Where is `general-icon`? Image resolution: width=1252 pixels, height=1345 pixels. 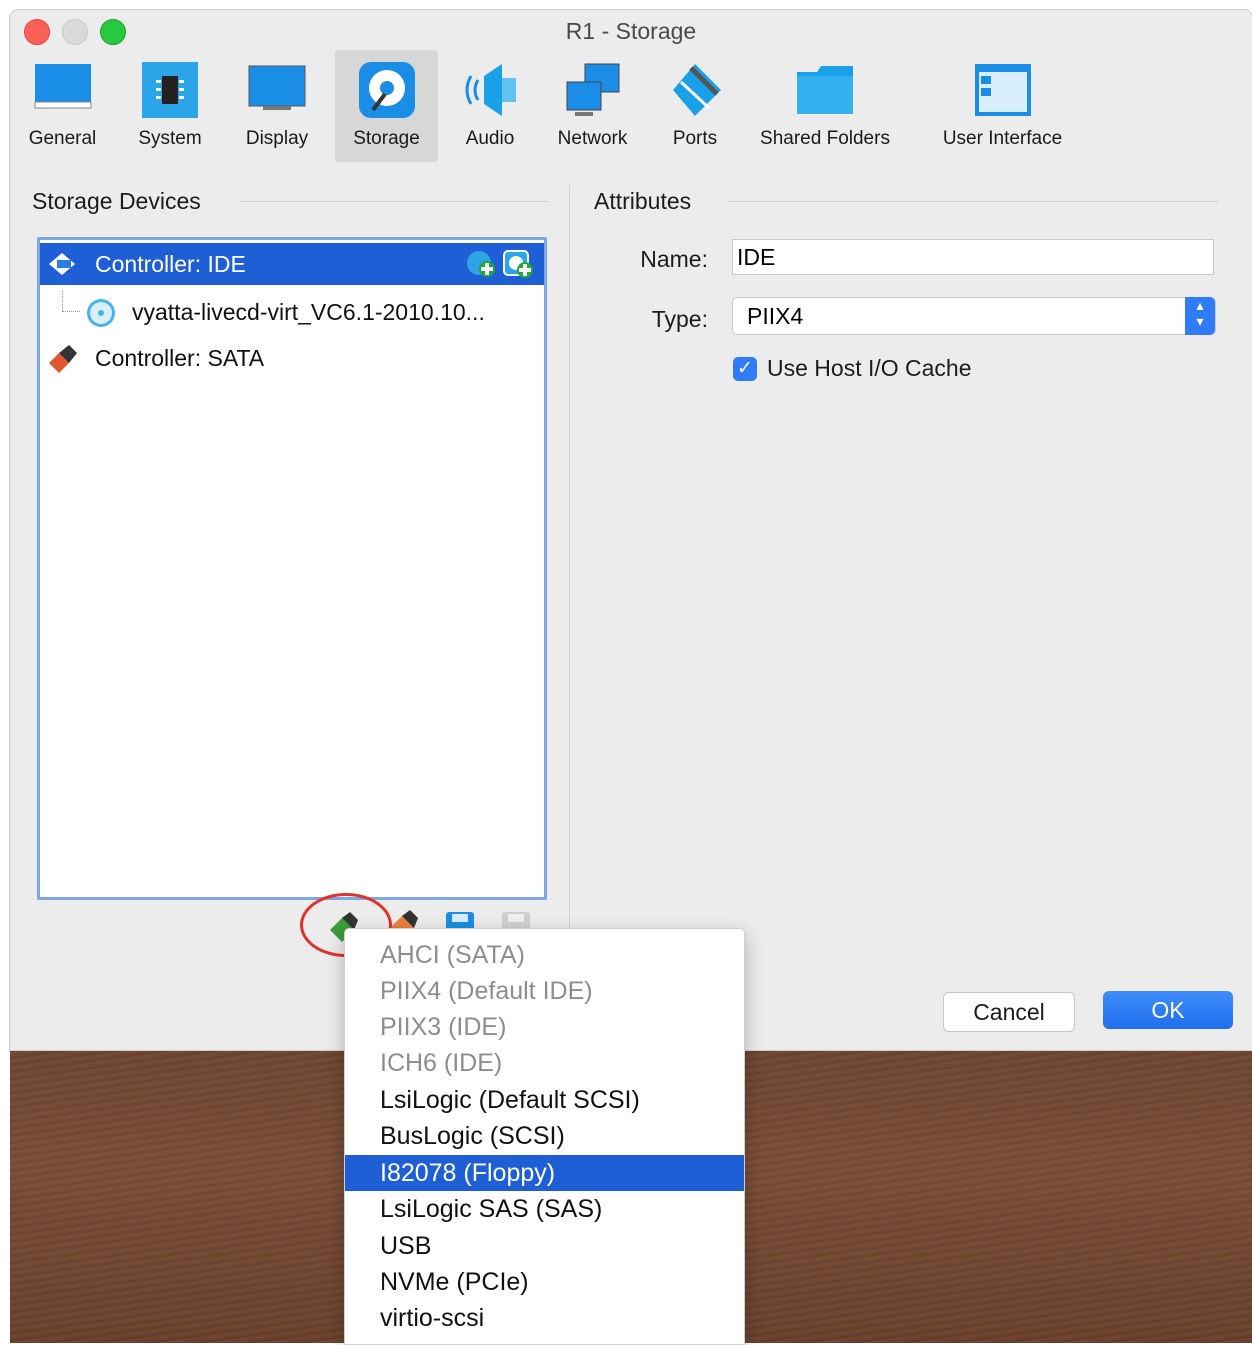
general-icon is located at coordinates (62, 86).